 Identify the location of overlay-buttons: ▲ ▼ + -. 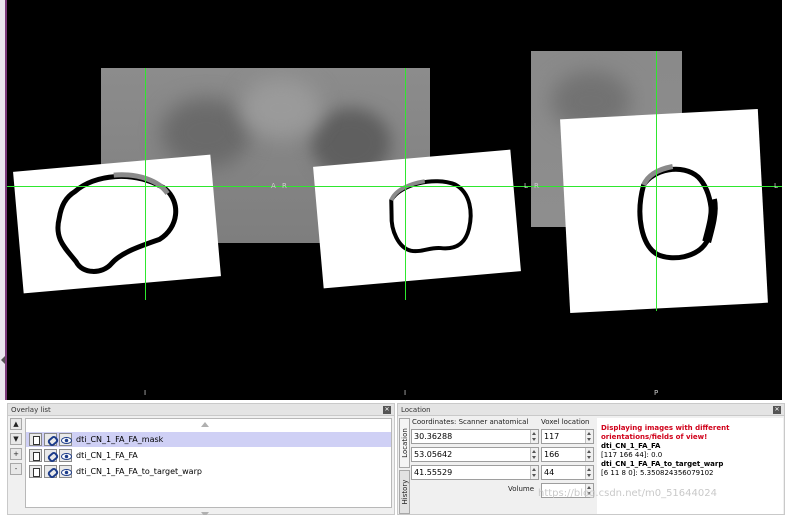
(16, 448).